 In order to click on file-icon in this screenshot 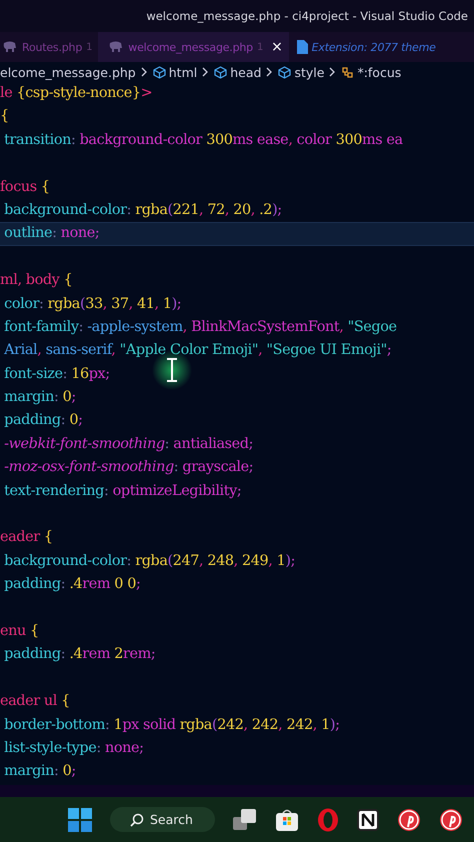, I will do `click(302, 47)`.